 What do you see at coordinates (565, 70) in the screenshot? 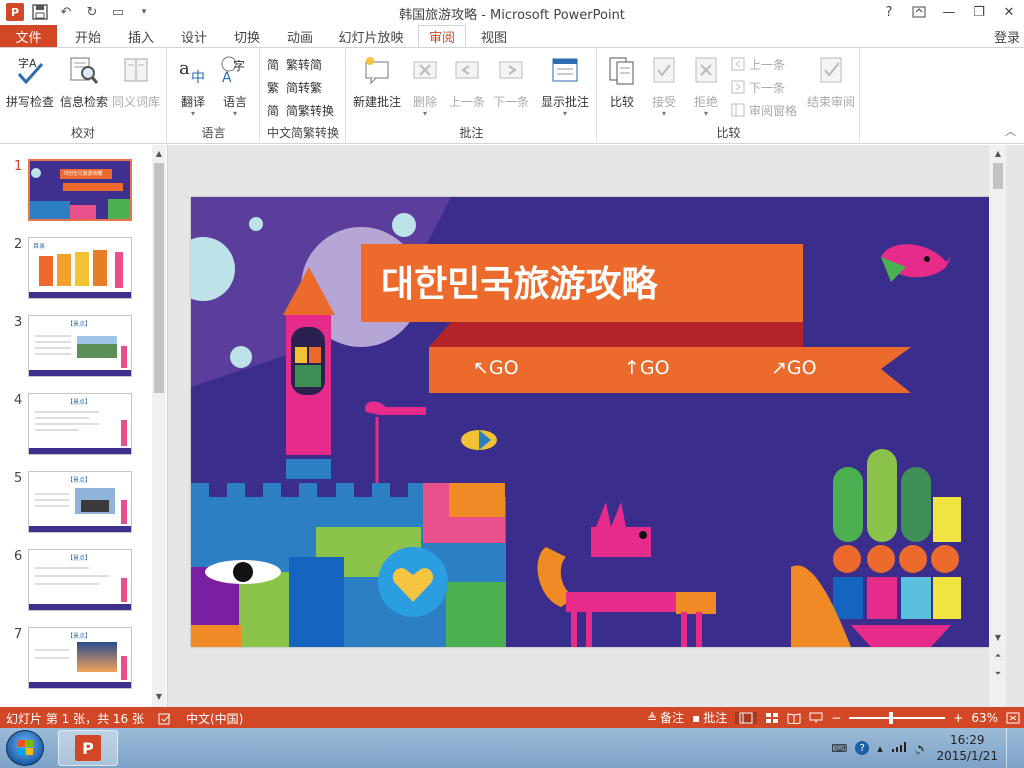
I see `show-comments-icon` at bounding box center [565, 70].